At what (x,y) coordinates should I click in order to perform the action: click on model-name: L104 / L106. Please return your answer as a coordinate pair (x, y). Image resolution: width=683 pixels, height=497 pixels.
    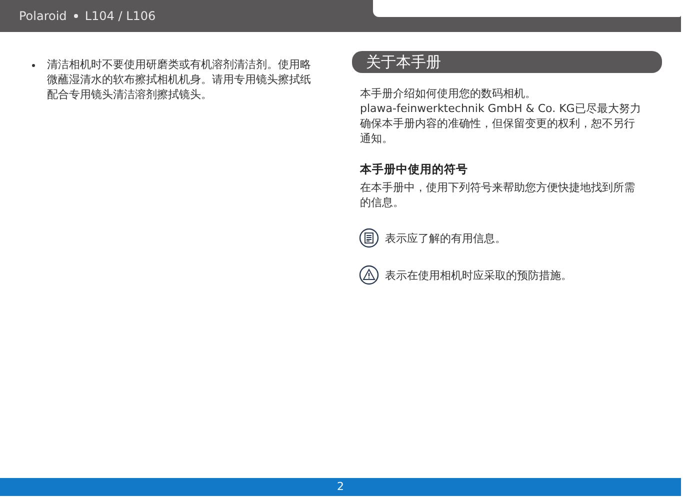
    Looking at the image, I should click on (120, 16).